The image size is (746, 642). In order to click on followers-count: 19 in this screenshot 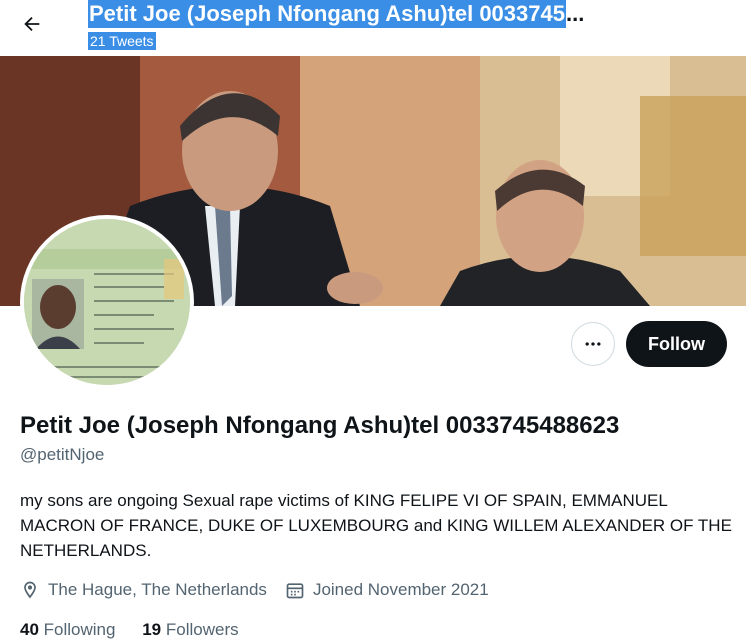, I will do `click(152, 629)`.